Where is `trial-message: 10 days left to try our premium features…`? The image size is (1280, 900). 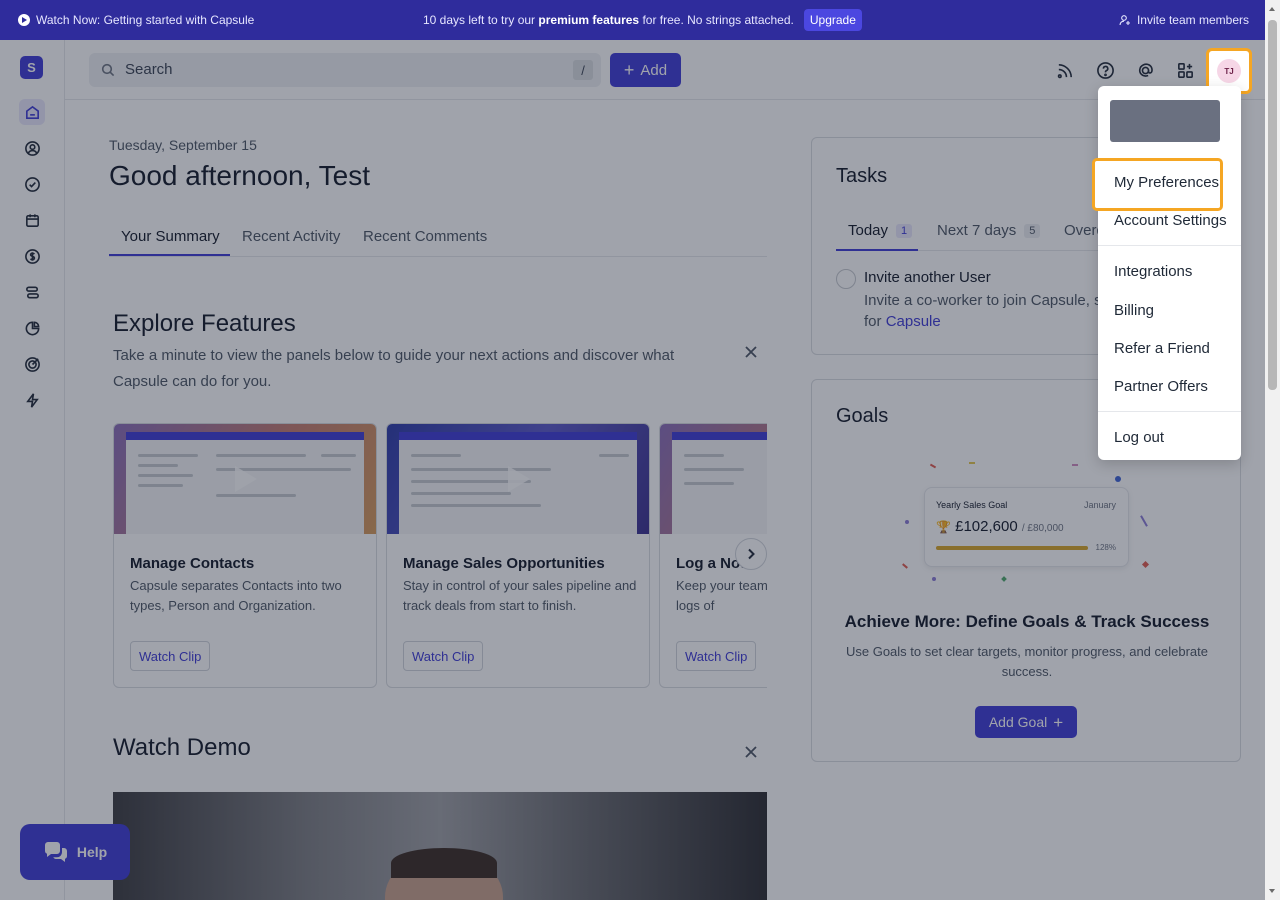 trial-message: 10 days left to try our premium features… is located at coordinates (642, 20).